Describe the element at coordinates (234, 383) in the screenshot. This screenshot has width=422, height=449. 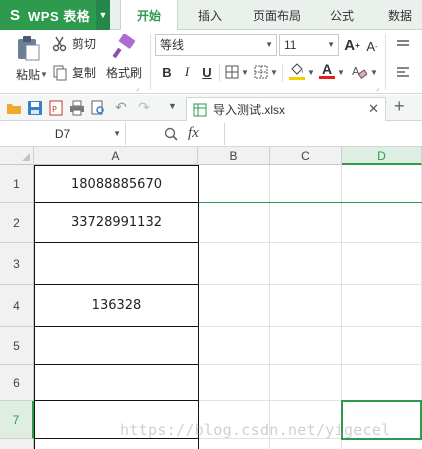
I see `cell-b6` at that location.